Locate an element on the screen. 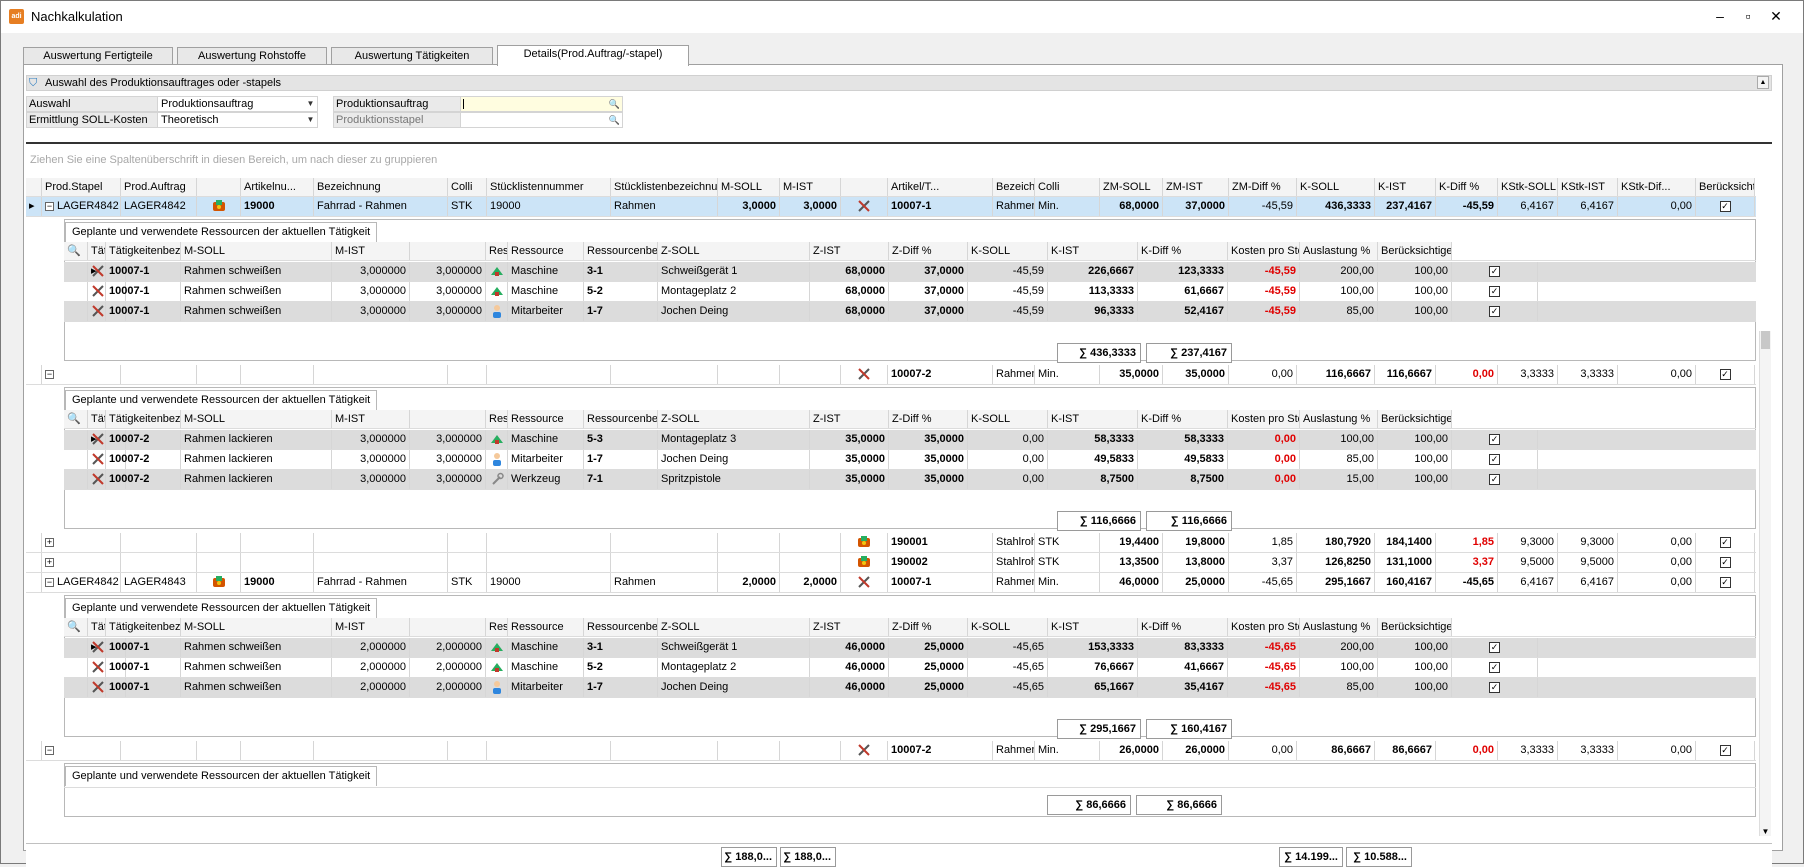 Image resolution: width=1804 pixels, height=867 pixels. detail-sum-k-ist: ∑ 116,6666 is located at coordinates (1189, 521).